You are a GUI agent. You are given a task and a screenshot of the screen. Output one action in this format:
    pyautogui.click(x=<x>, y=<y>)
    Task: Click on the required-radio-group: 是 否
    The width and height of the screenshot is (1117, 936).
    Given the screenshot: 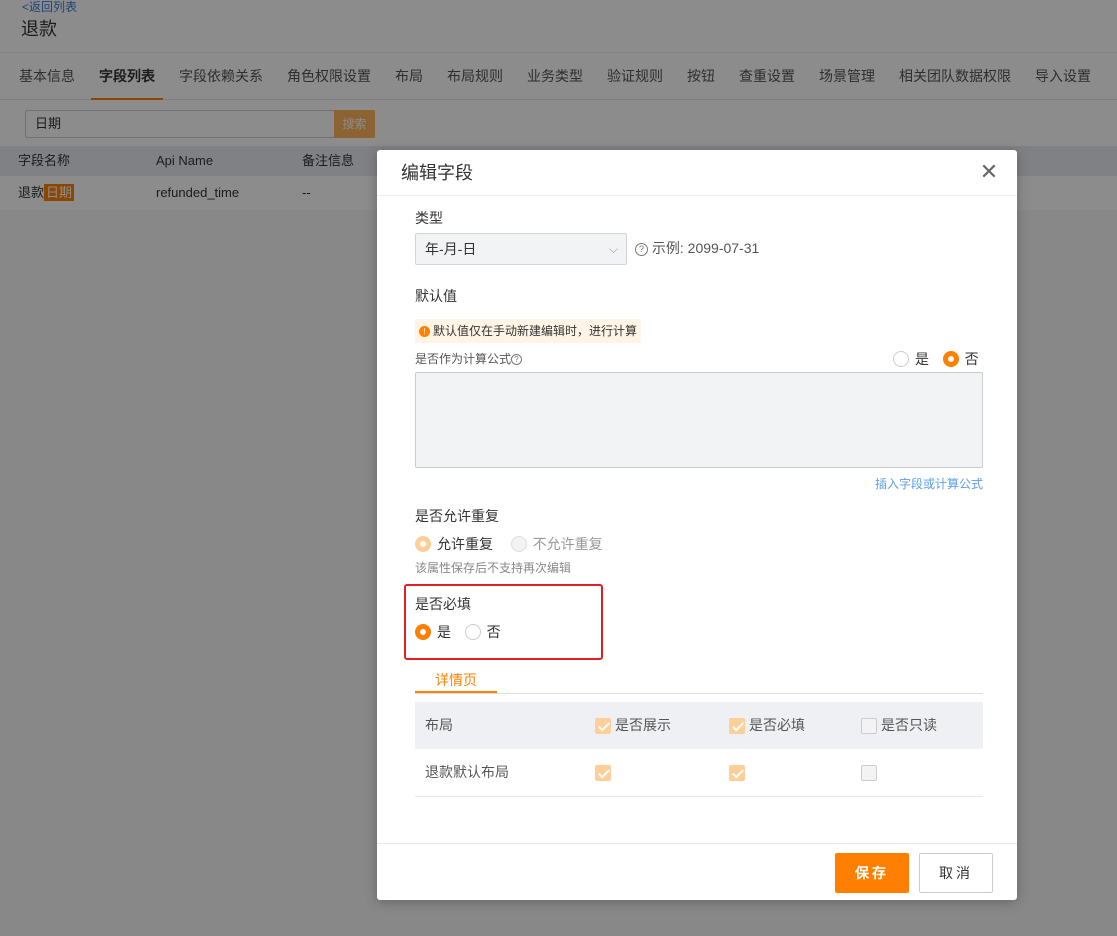 What is the action you would take?
    pyautogui.click(x=463, y=632)
    